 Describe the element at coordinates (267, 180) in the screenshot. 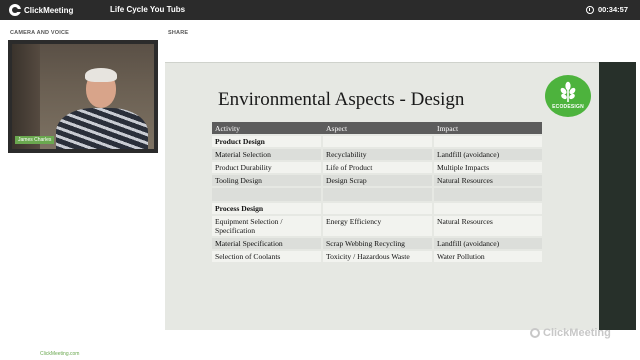

I see `table-cell: Tooling Design` at that location.